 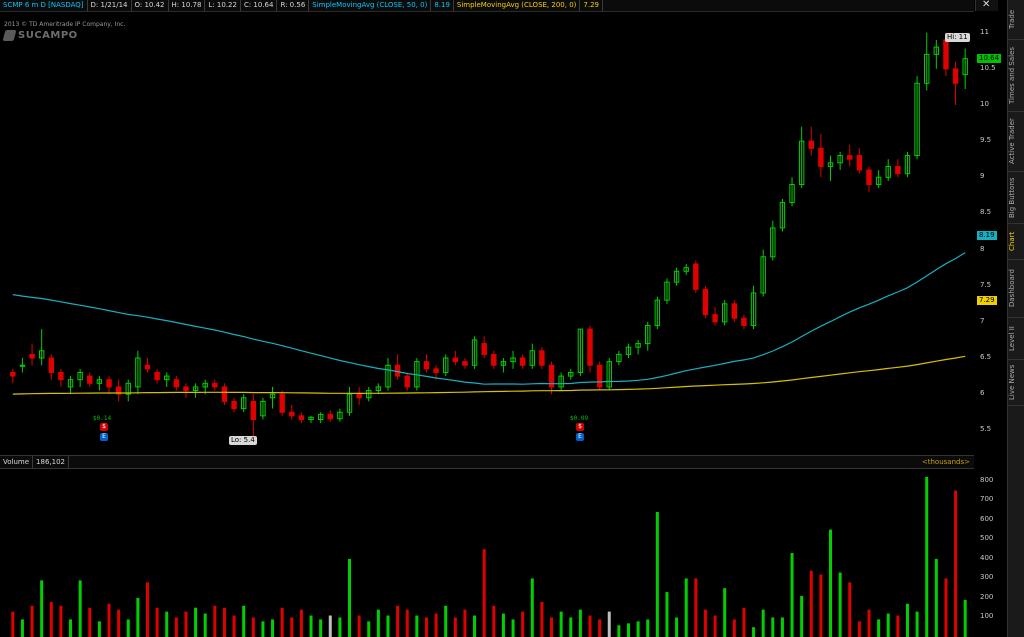 I want to click on price-tick: 5.5, so click(x=986, y=429).